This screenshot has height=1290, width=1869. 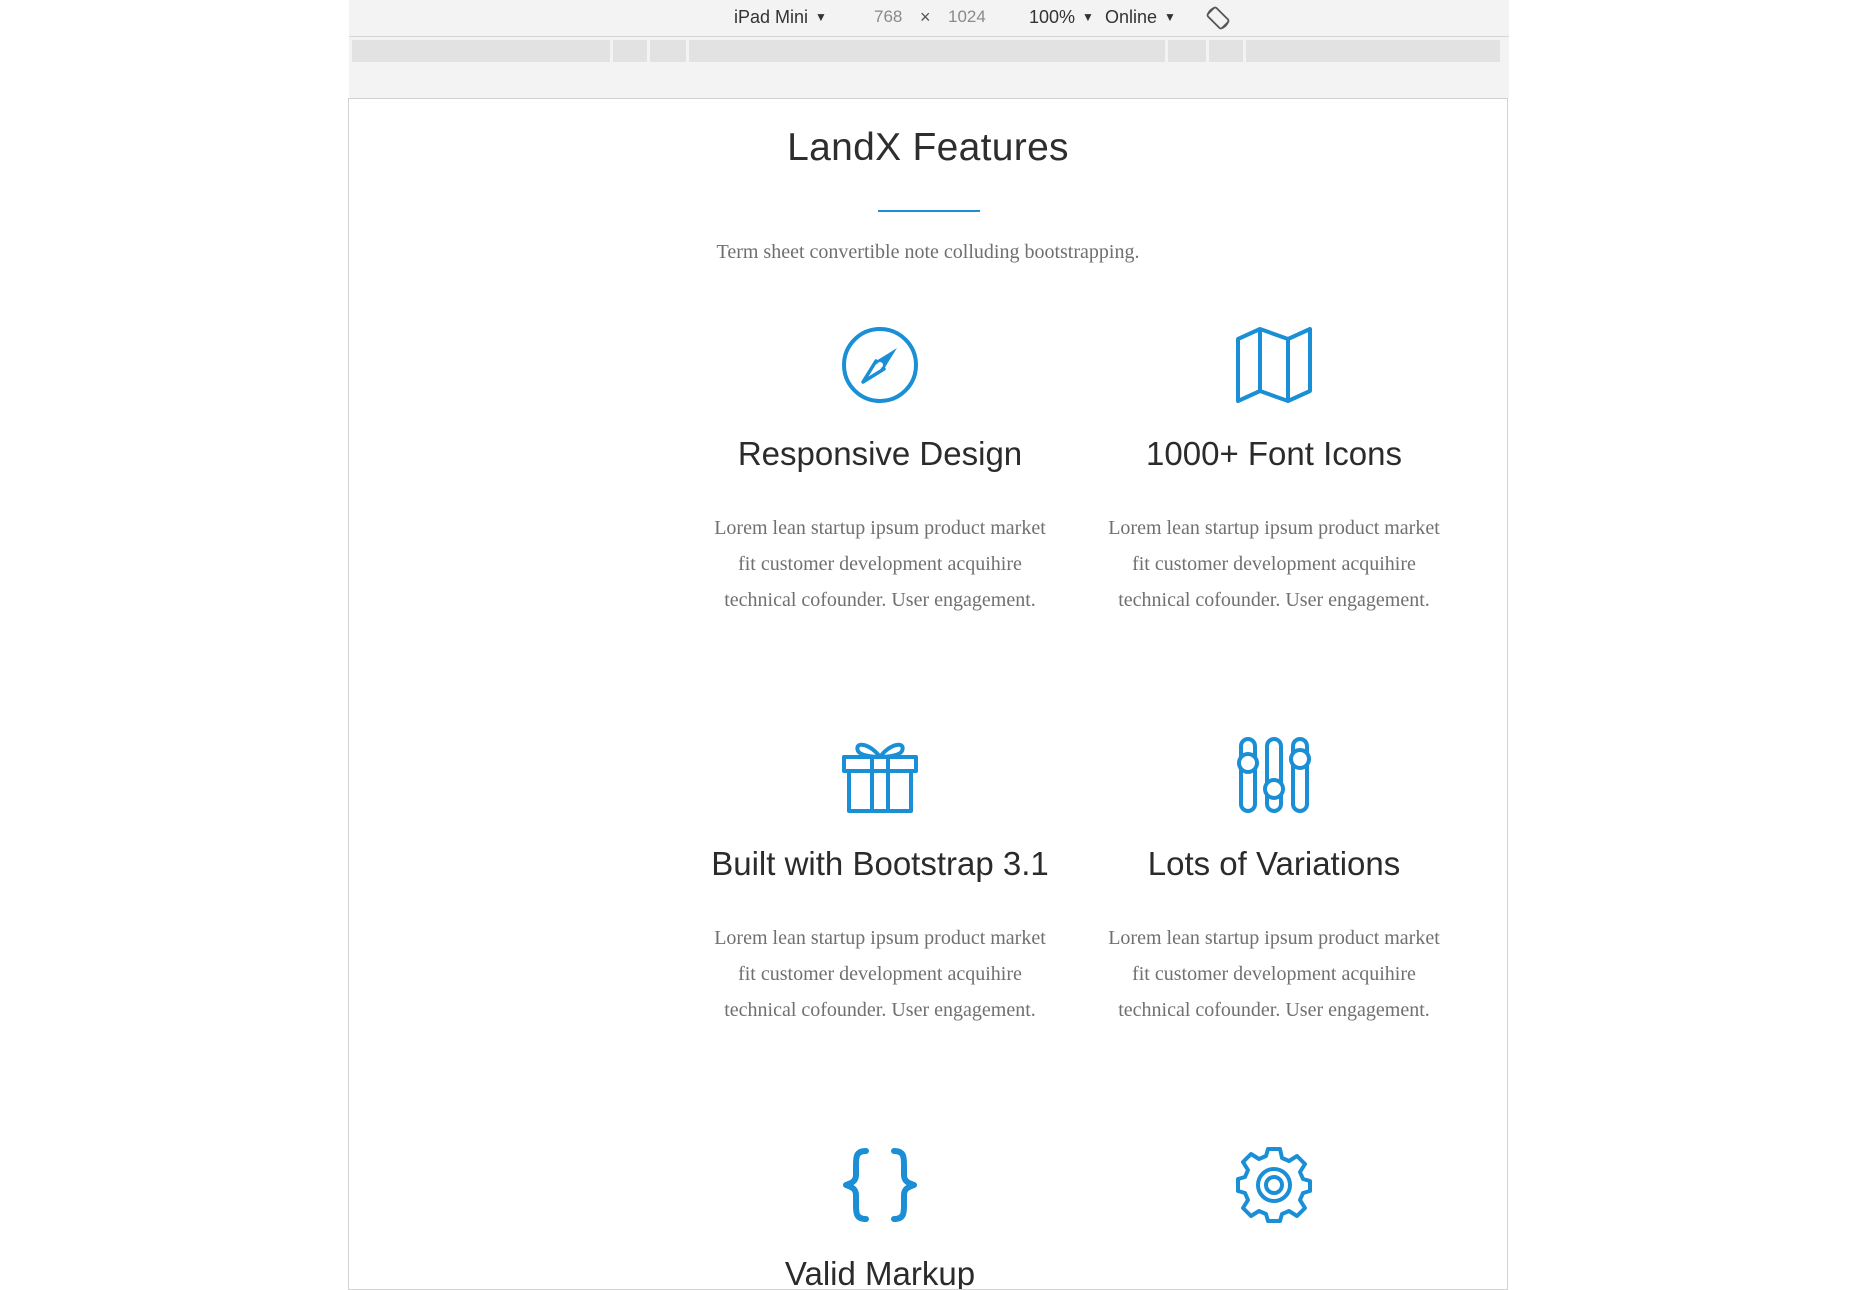 I want to click on rotate-icon, so click(x=1218, y=18).